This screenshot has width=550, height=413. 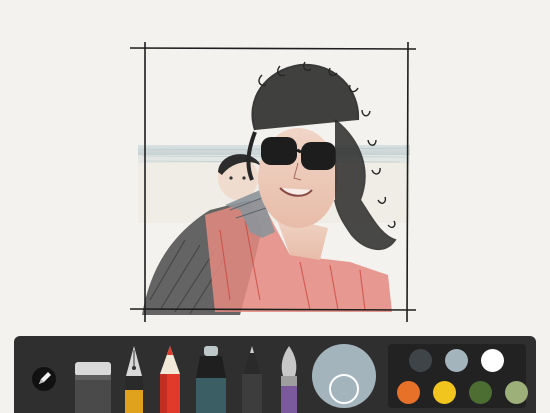 I want to click on pencil-circle-icon, so click(x=44, y=379).